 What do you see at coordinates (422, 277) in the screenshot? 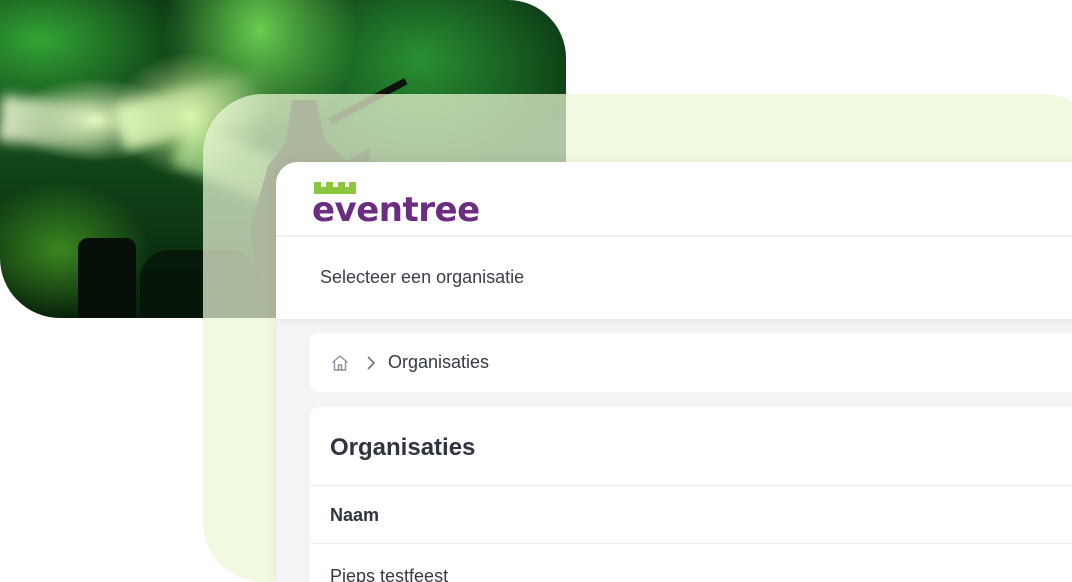
I see `organisation-selector: Selecteer een organisatie` at bounding box center [422, 277].